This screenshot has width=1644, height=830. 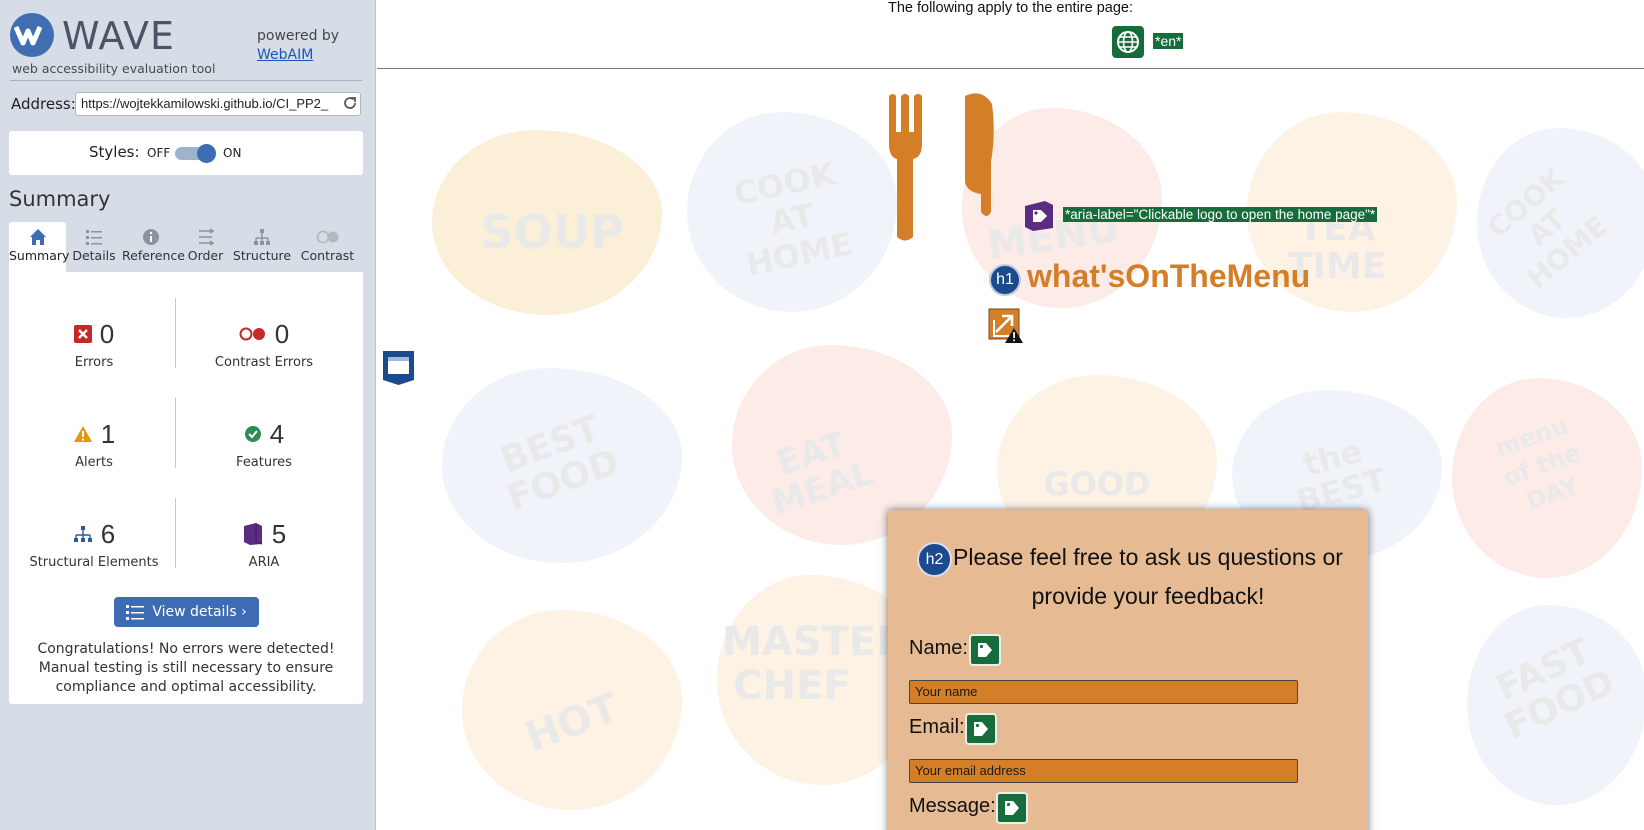 What do you see at coordinates (159, 153) in the screenshot?
I see `styles-off-label: OFF` at bounding box center [159, 153].